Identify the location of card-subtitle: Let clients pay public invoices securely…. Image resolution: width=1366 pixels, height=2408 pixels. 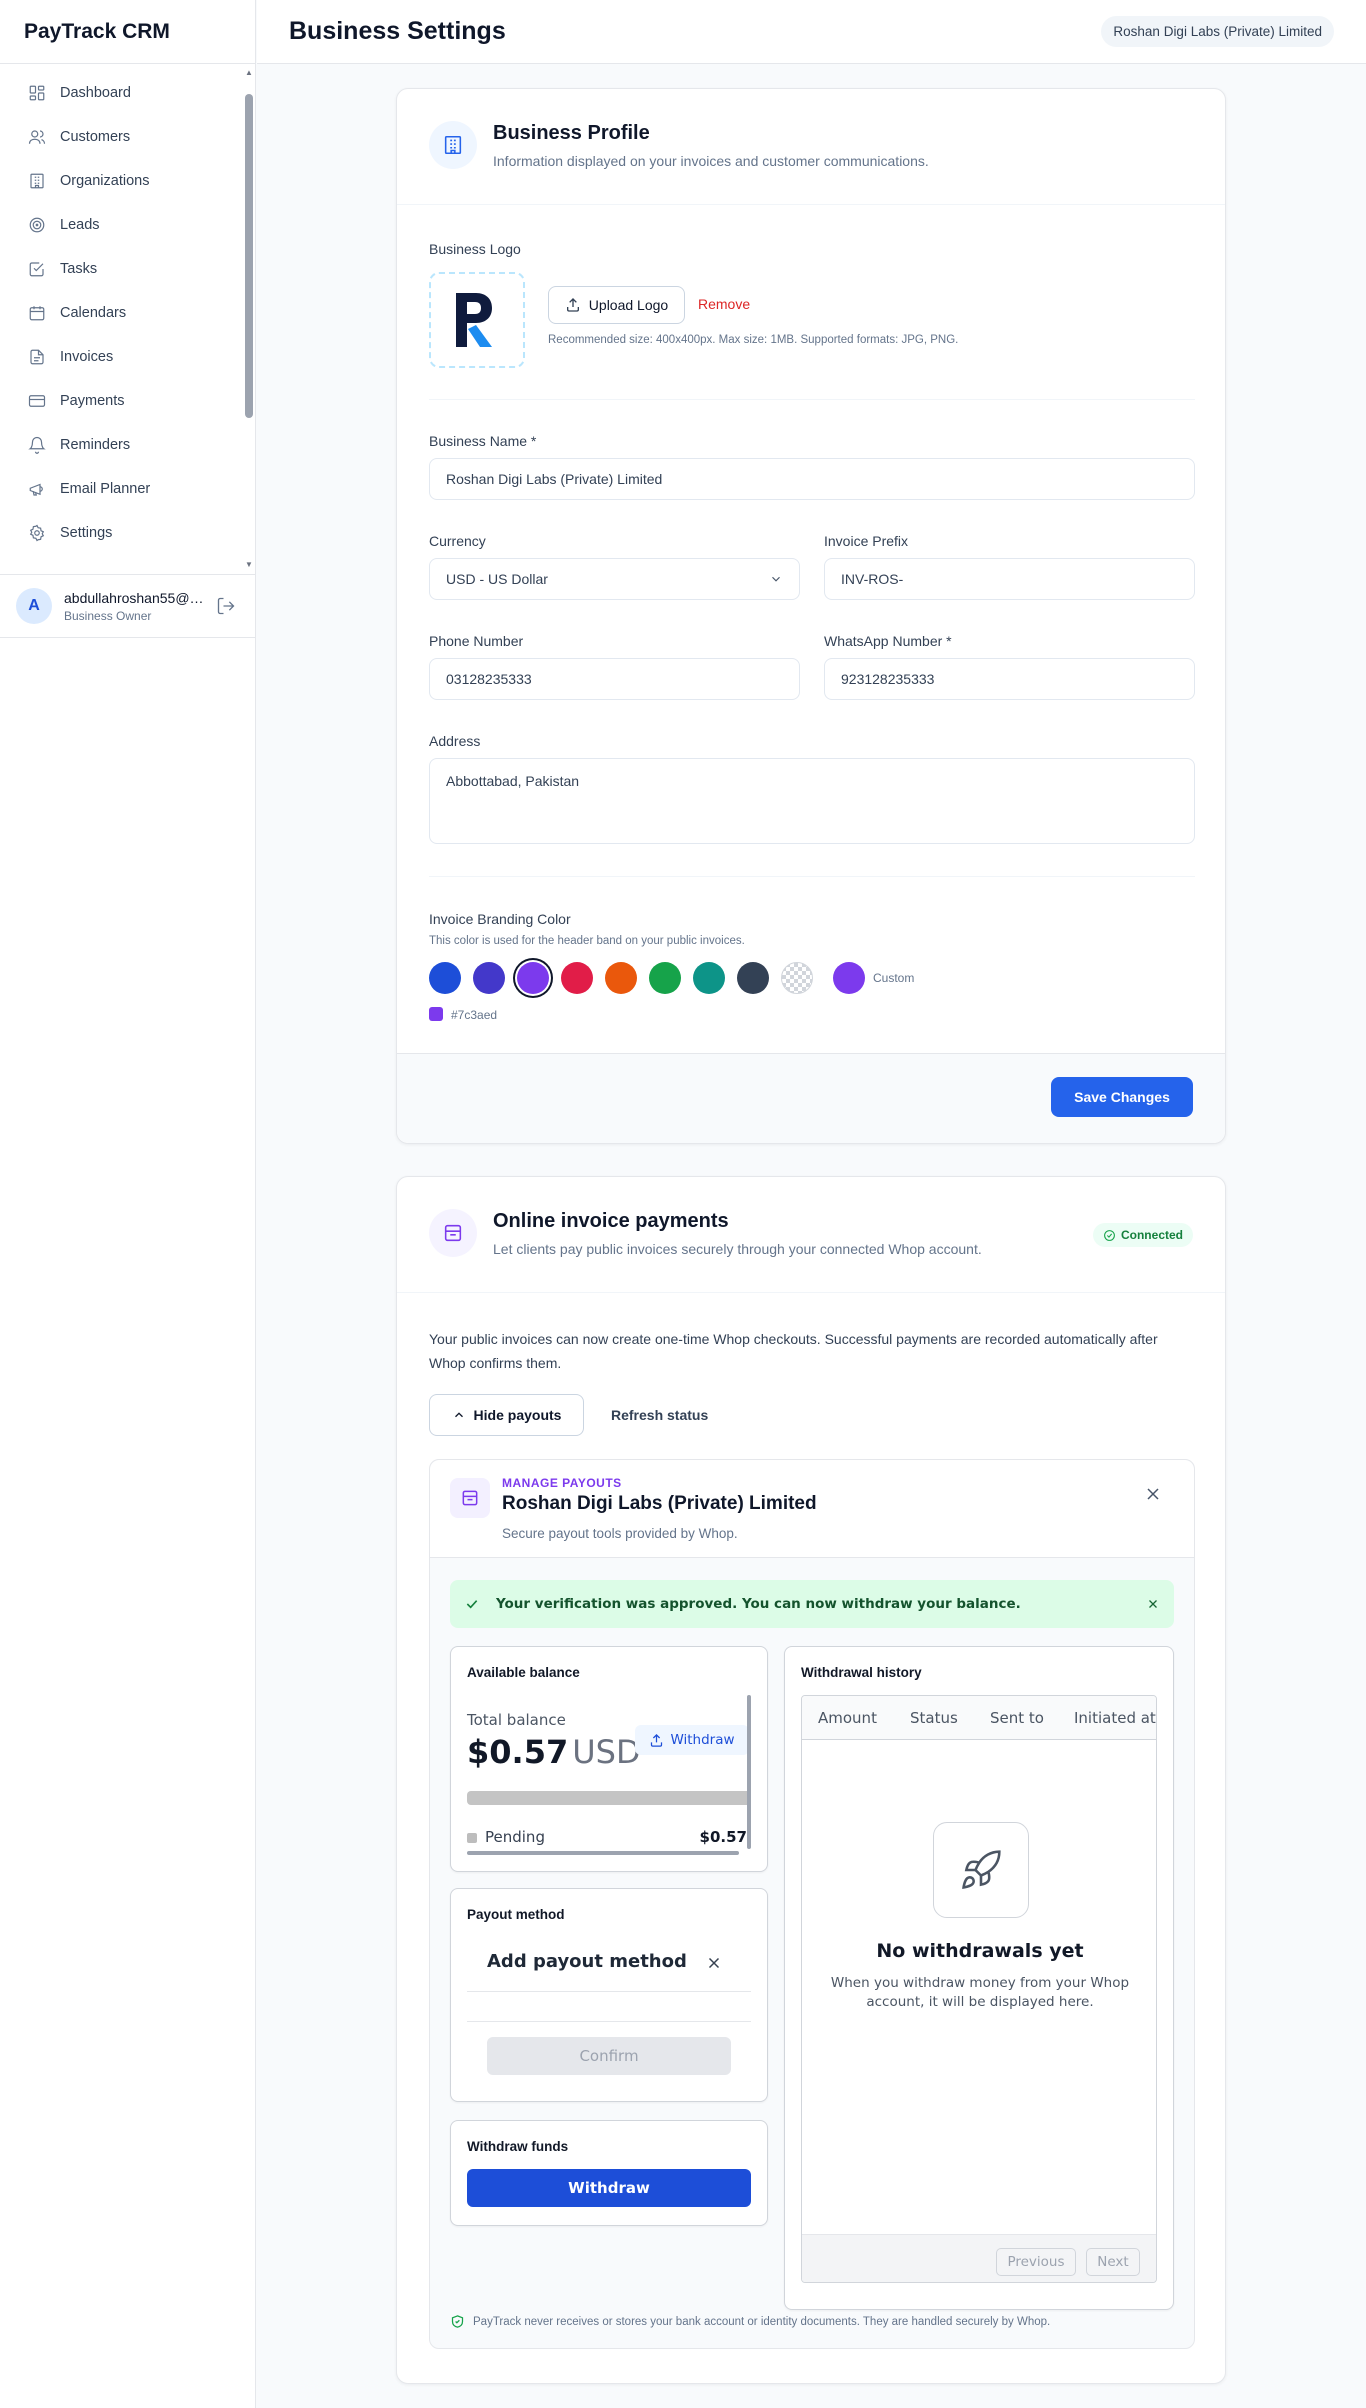
(737, 1249).